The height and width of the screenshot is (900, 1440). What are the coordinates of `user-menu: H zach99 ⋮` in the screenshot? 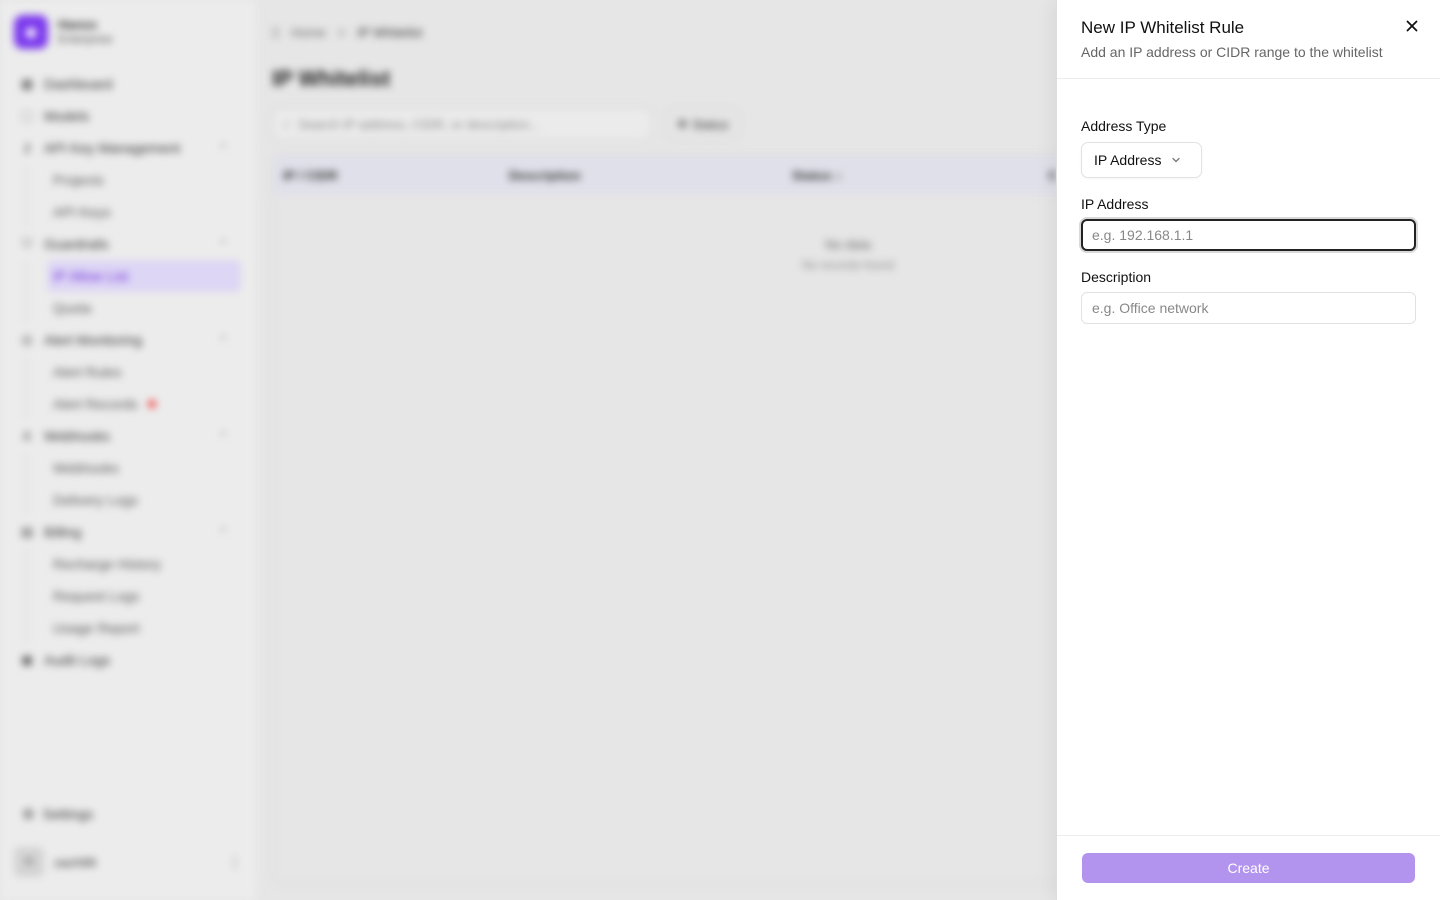 It's located at (128, 862).